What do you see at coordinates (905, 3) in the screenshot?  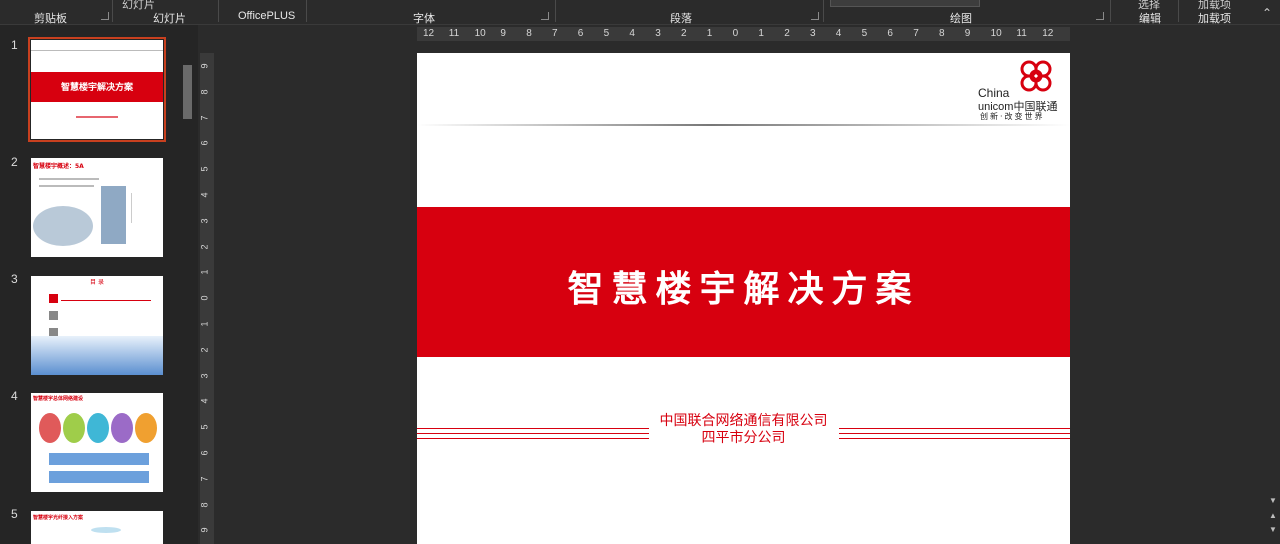 I see `ribbon-partial-control` at bounding box center [905, 3].